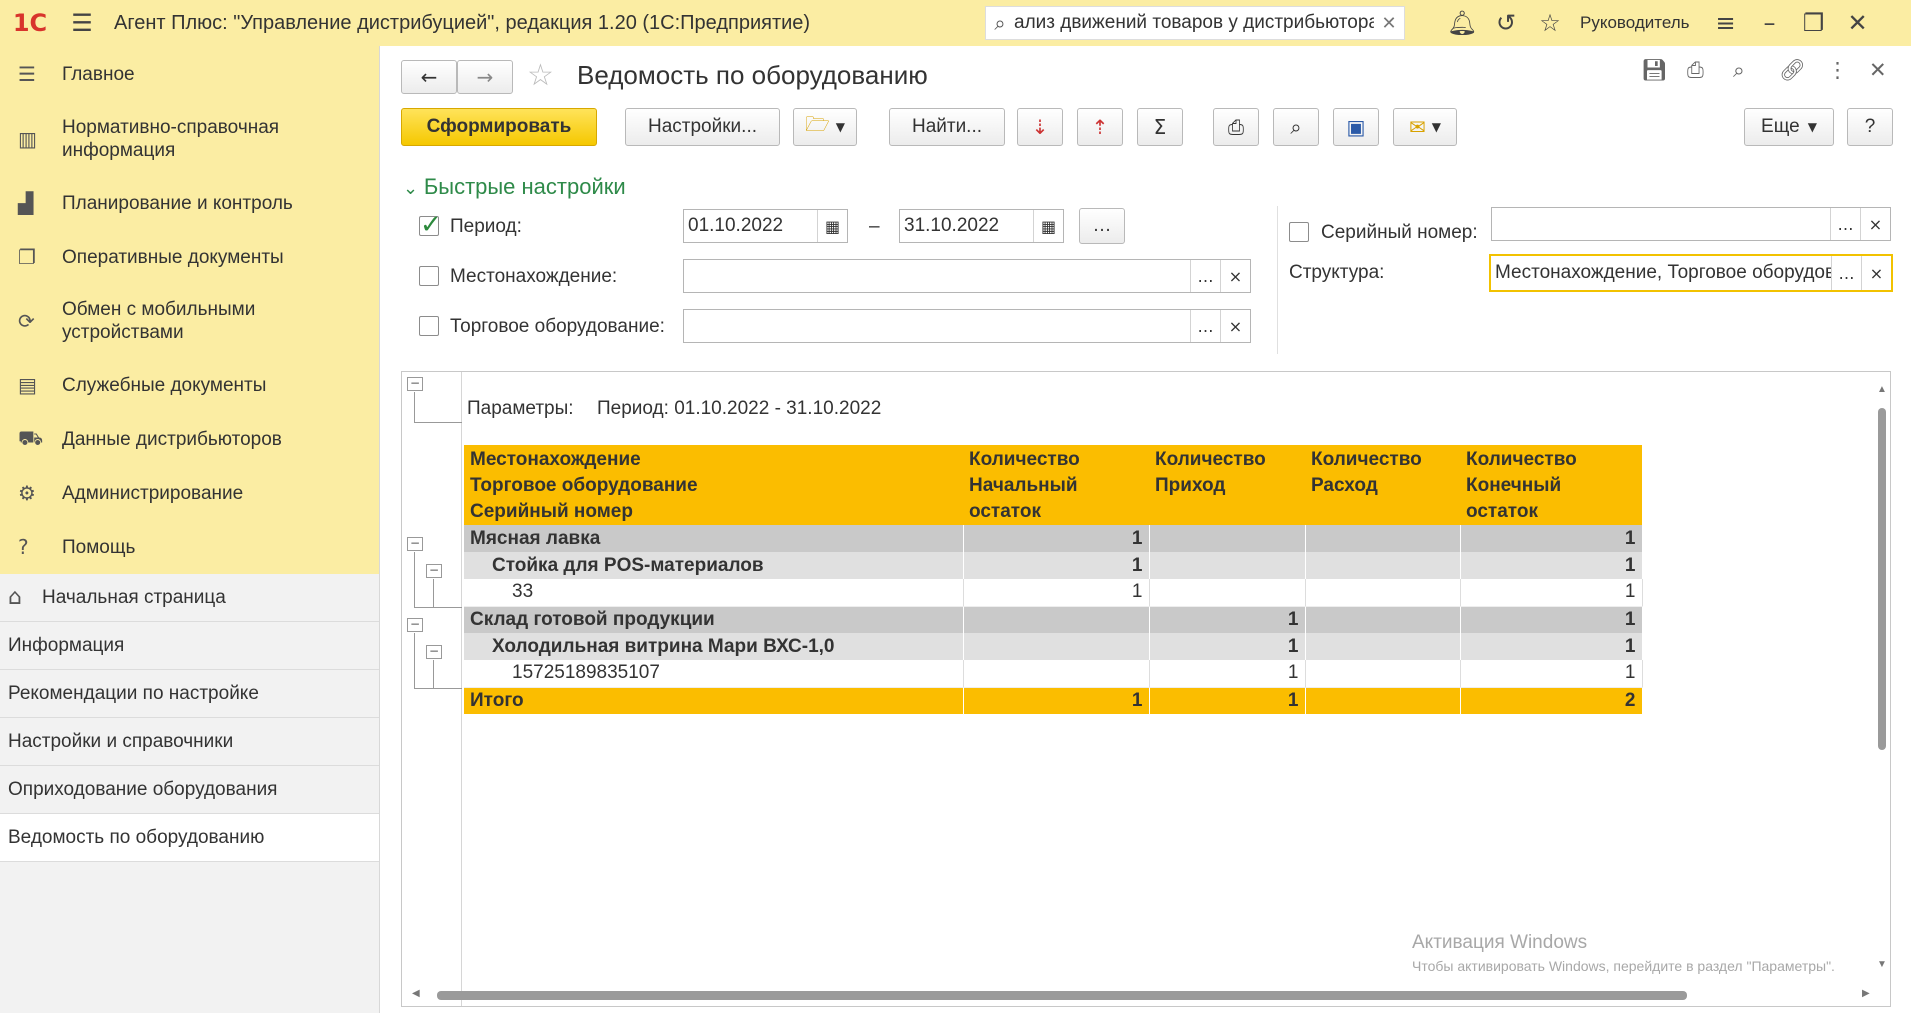  What do you see at coordinates (825, 127) in the screenshot?
I see `variant-dropdown-button: 🗁︎ ▼` at bounding box center [825, 127].